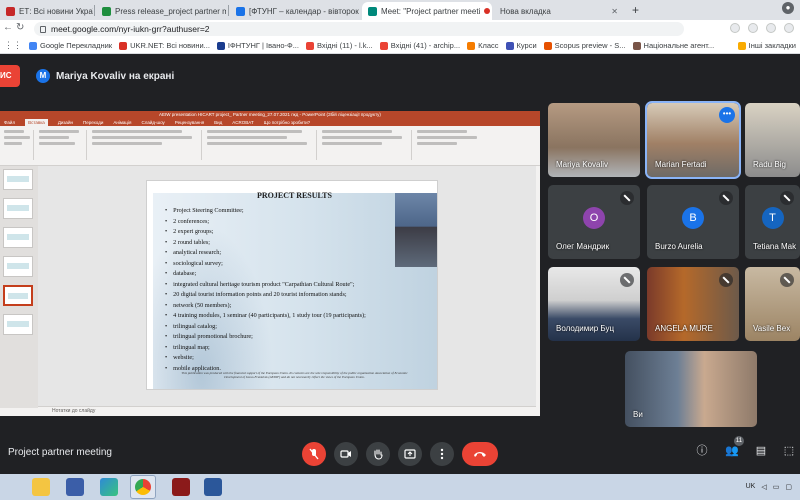  I want to click on back-icon: ←, so click(8, 27).